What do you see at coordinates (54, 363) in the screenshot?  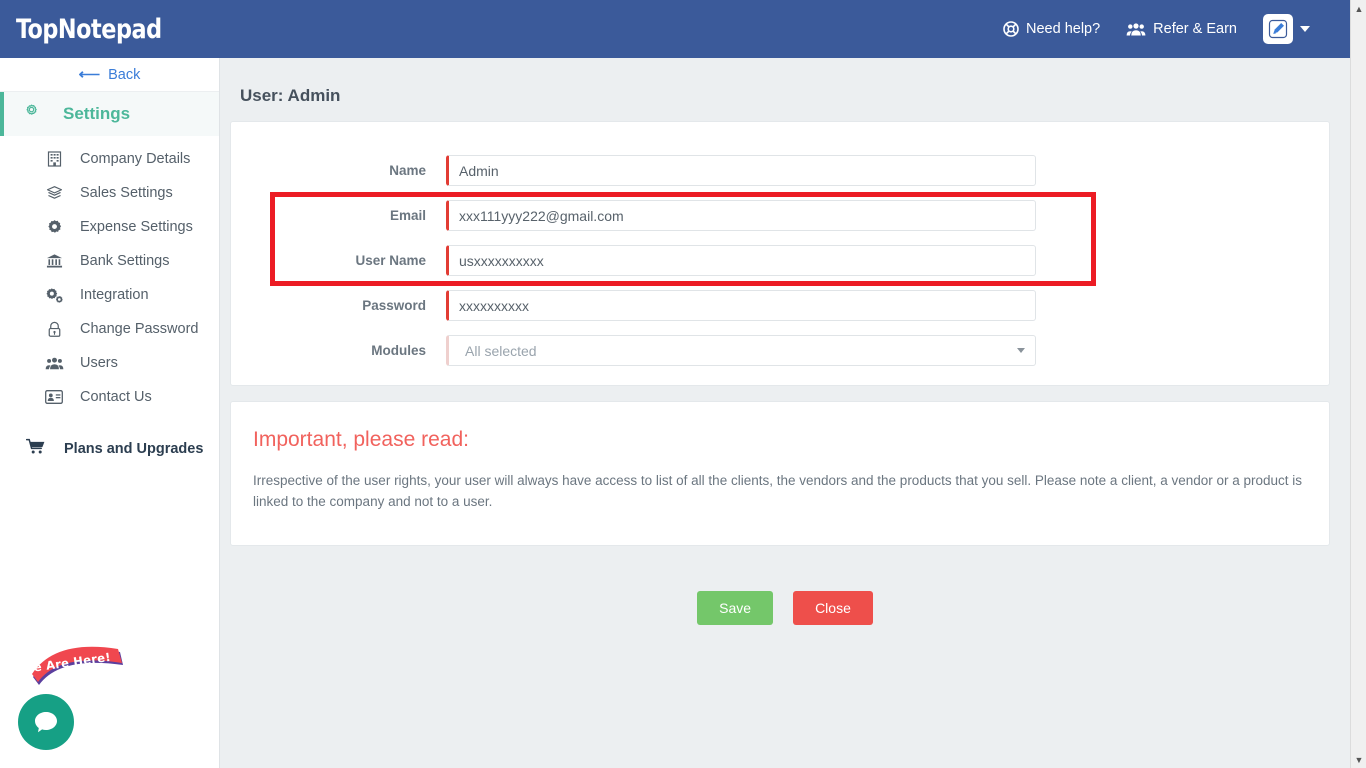 I see `users-icon` at bounding box center [54, 363].